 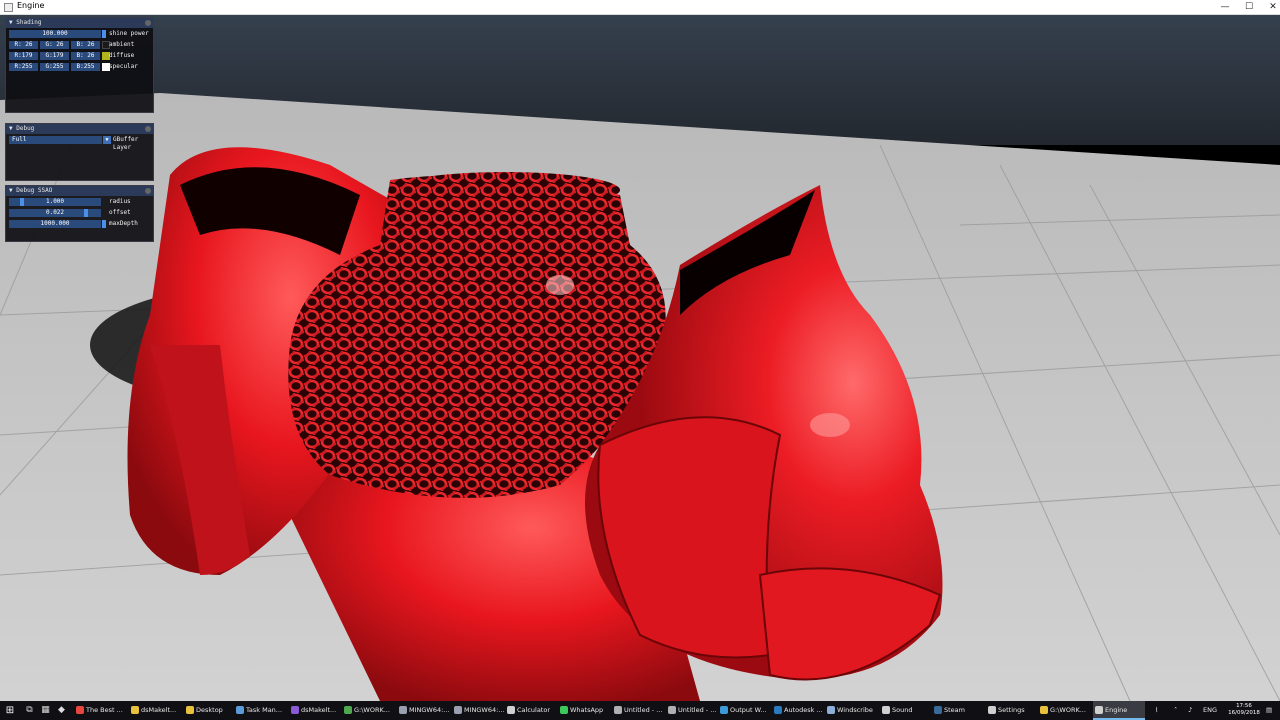 What do you see at coordinates (210, 710) in the screenshot?
I see `taskbar-item: Desktop` at bounding box center [210, 710].